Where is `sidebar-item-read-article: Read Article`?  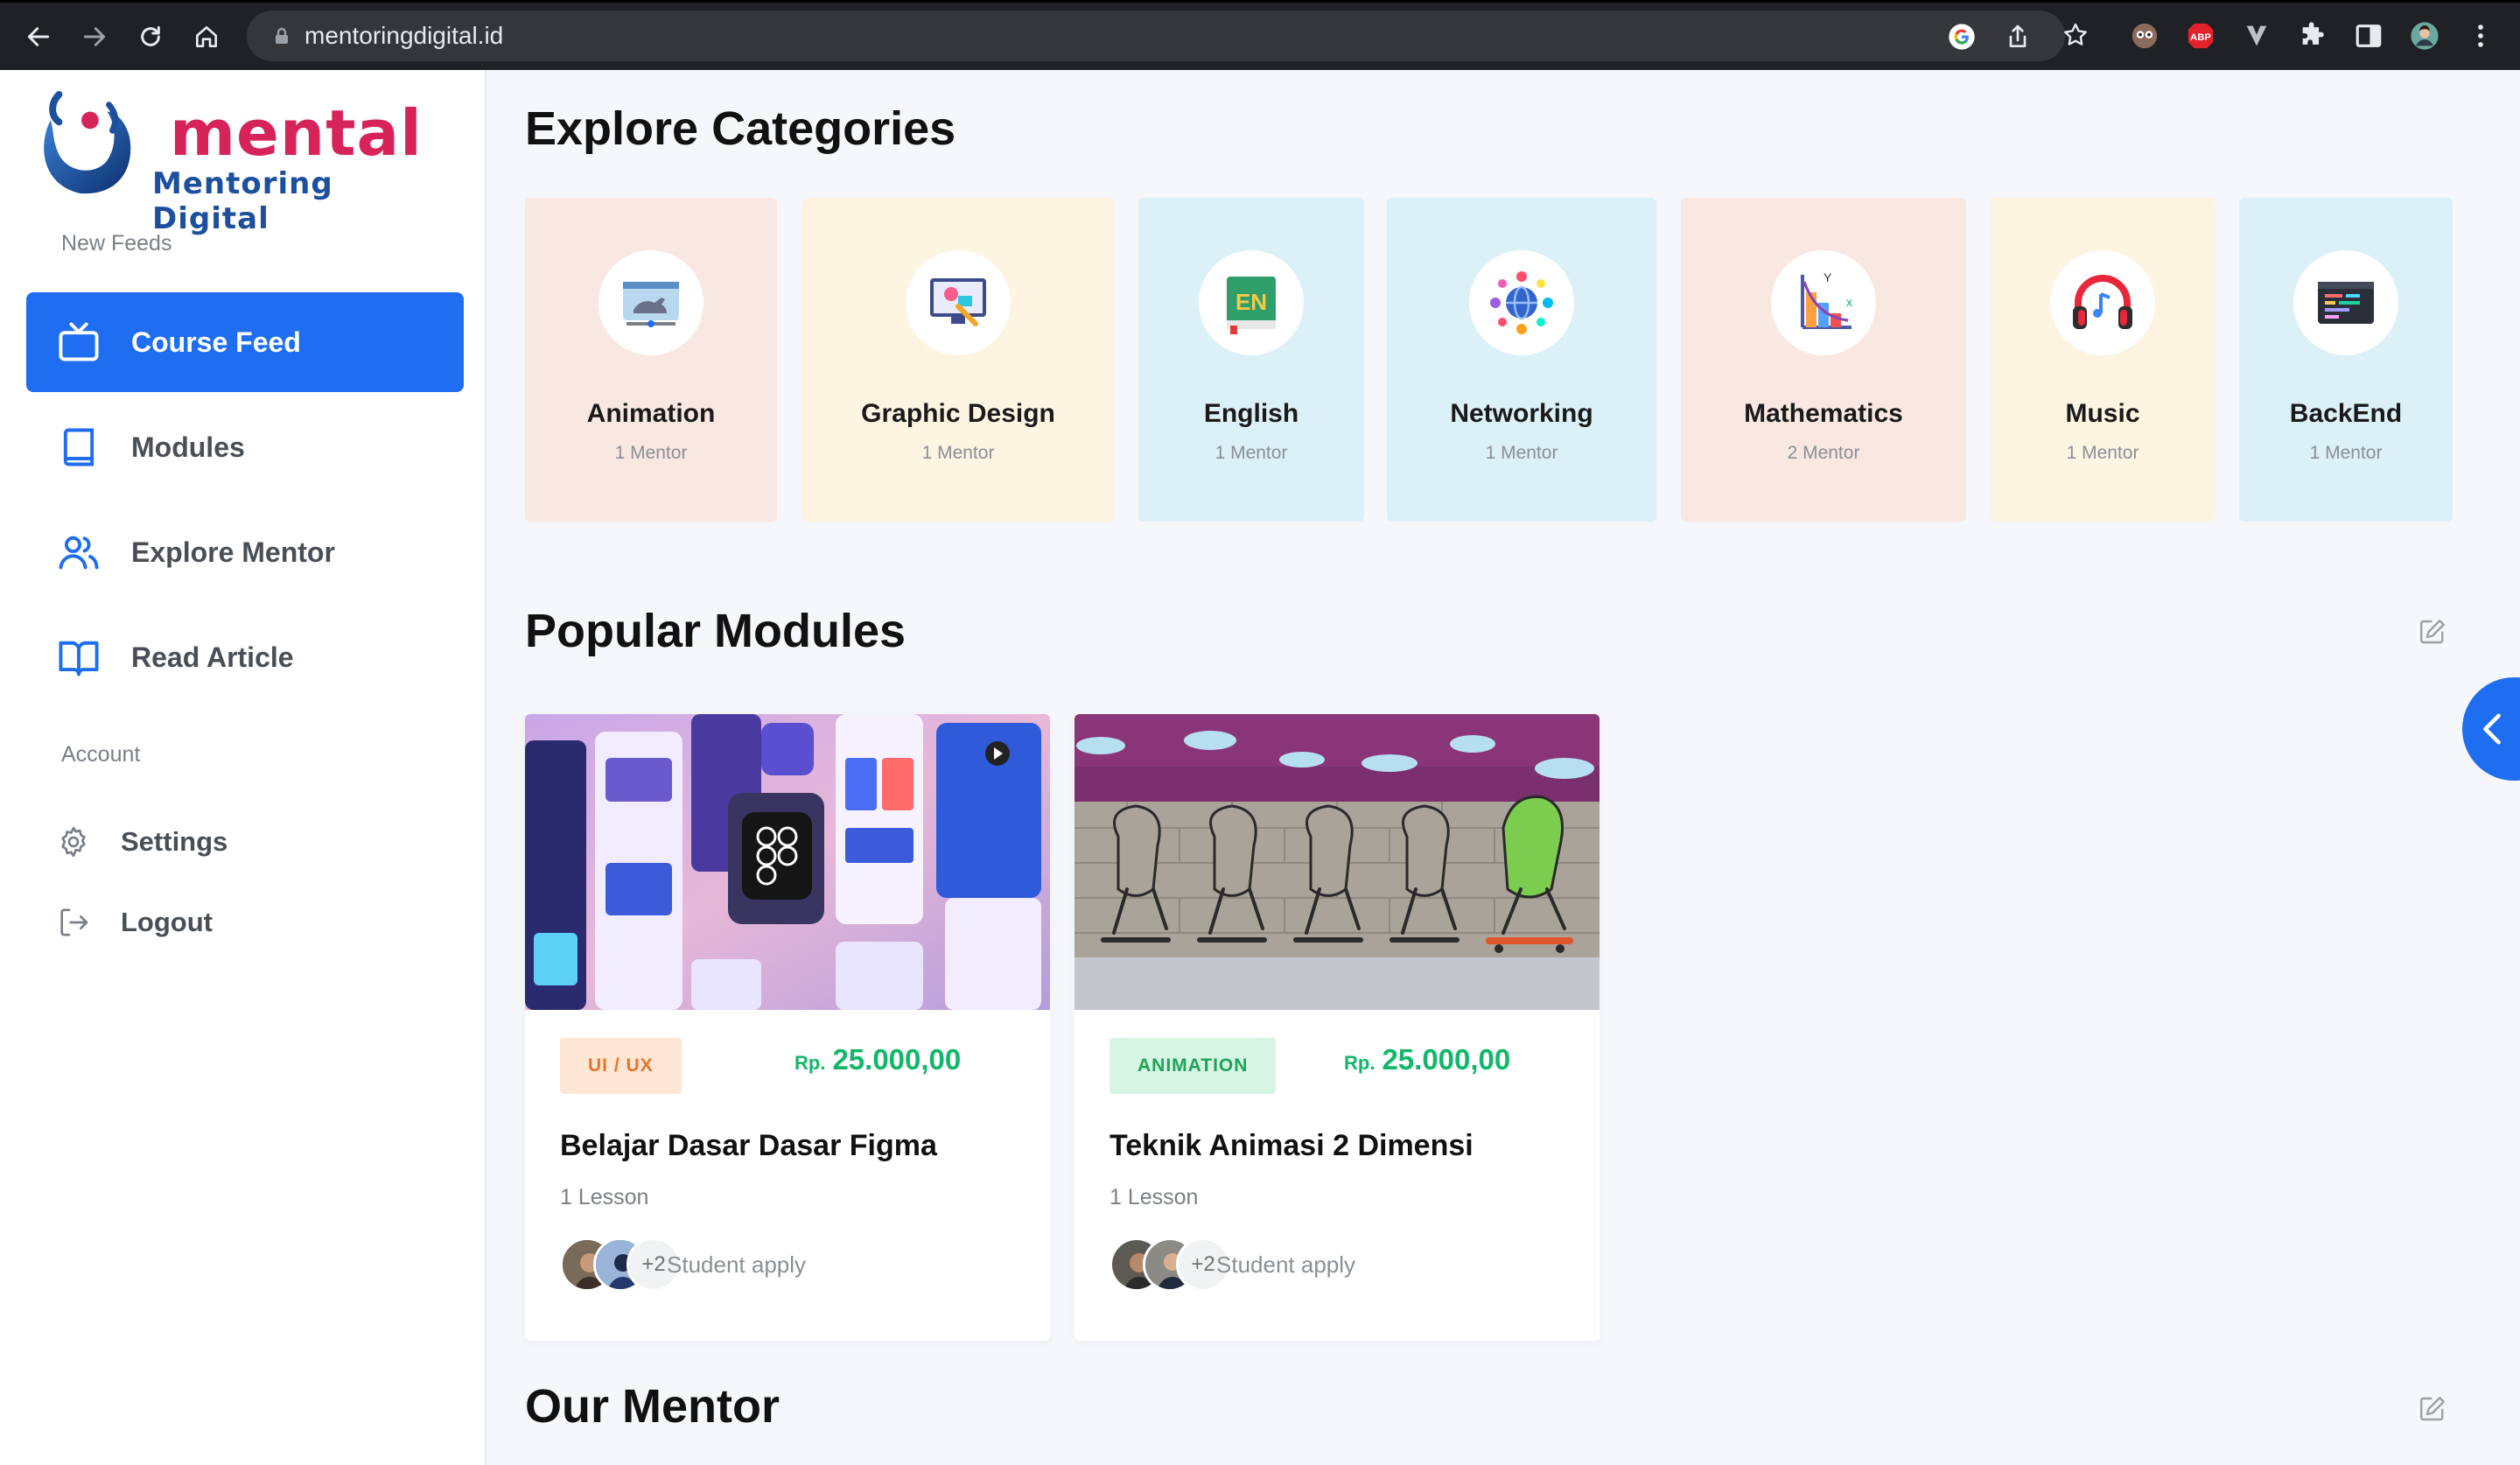
sidebar-item-read-article: Read Article is located at coordinates (245, 657).